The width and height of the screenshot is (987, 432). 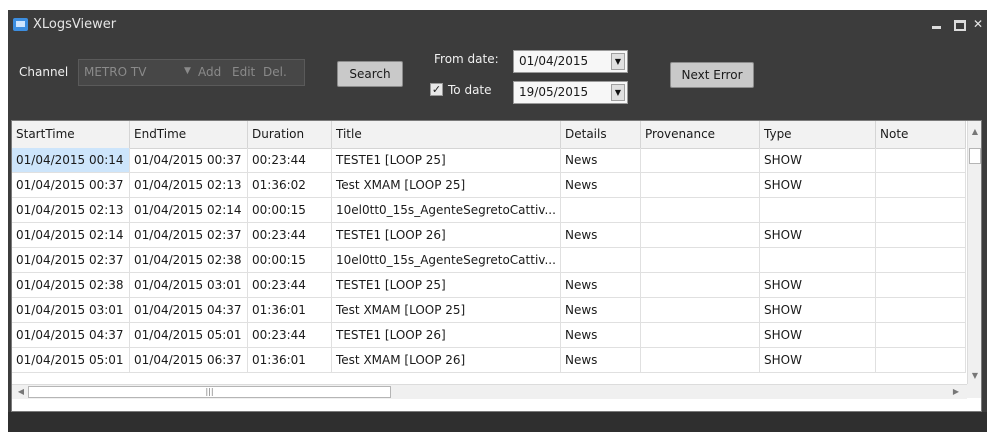 What do you see at coordinates (189, 310) in the screenshot?
I see `cell-endtime: 01/04/2015 04:37` at bounding box center [189, 310].